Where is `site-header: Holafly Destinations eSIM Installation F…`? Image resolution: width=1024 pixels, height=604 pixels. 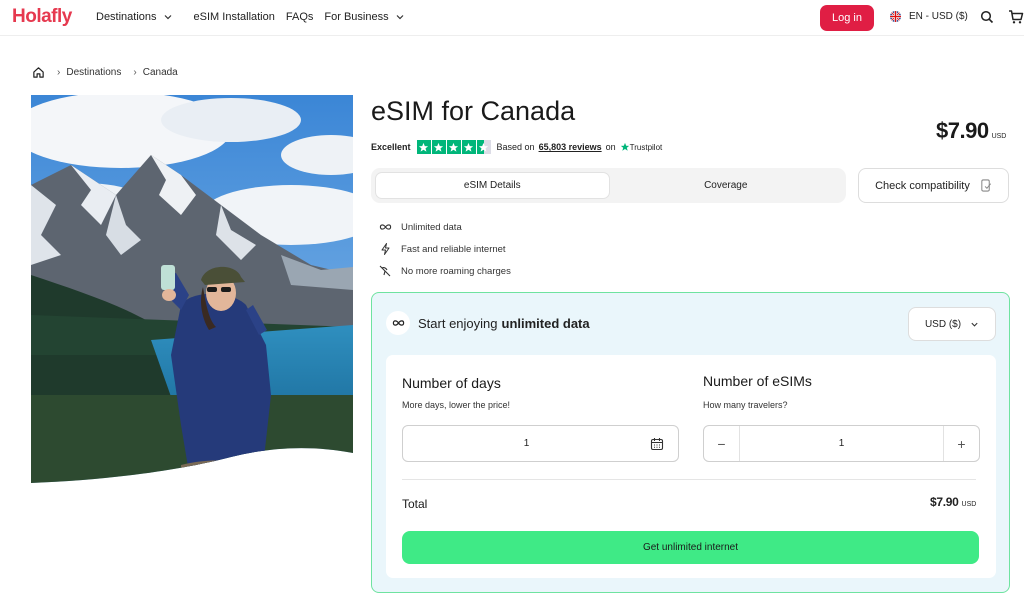
site-header: Holafly Destinations eSIM Installation F… is located at coordinates (512, 18).